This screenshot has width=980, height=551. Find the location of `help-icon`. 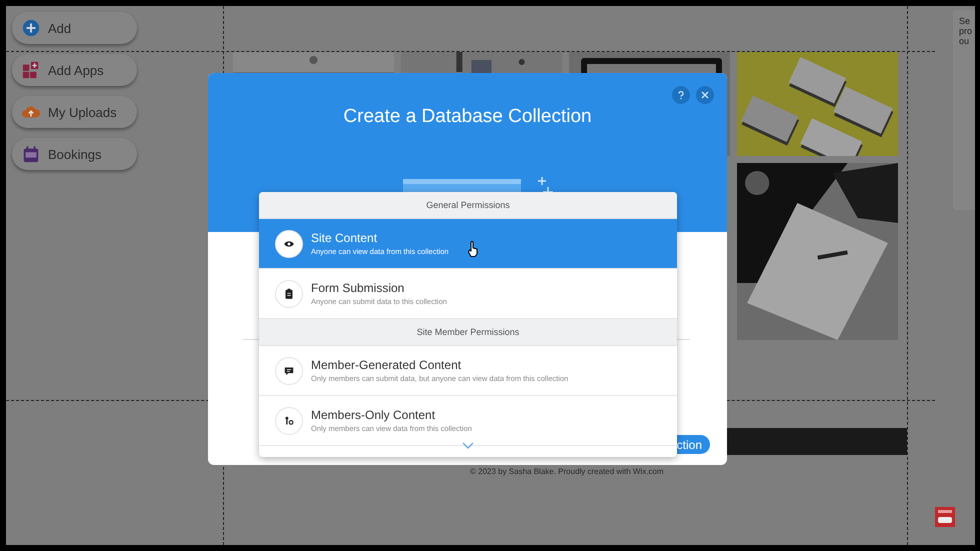

help-icon is located at coordinates (681, 95).